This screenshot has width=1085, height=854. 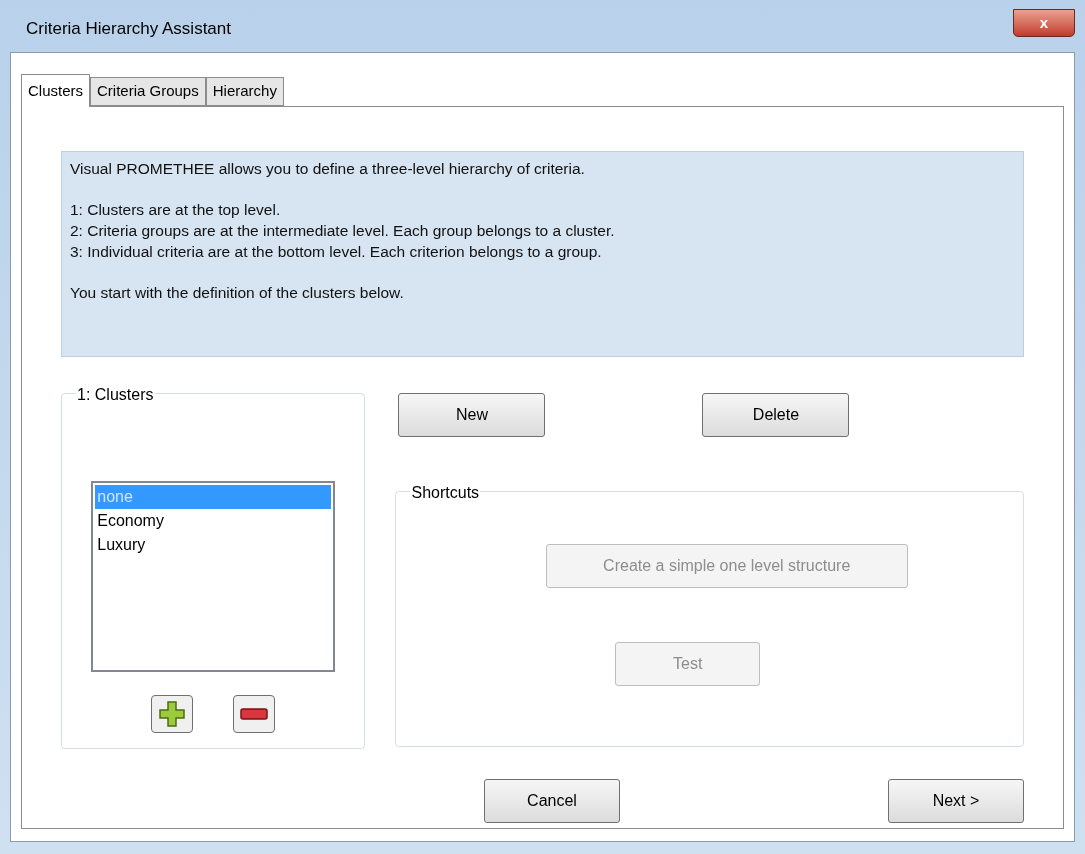 I want to click on info-text: You start with the definition of the clusters below., so click(x=237, y=293).